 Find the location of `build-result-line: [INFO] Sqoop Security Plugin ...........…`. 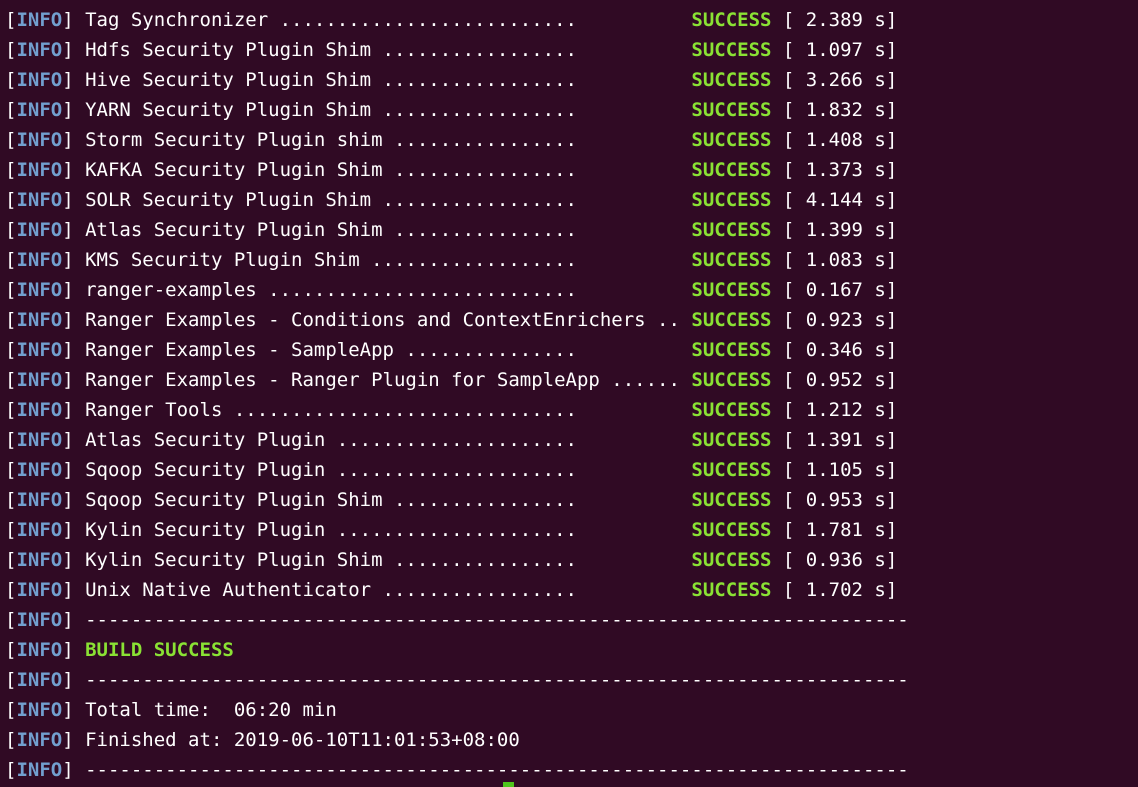

build-result-line: [INFO] Sqoop Security Plugin ...........… is located at coordinates (457, 470).